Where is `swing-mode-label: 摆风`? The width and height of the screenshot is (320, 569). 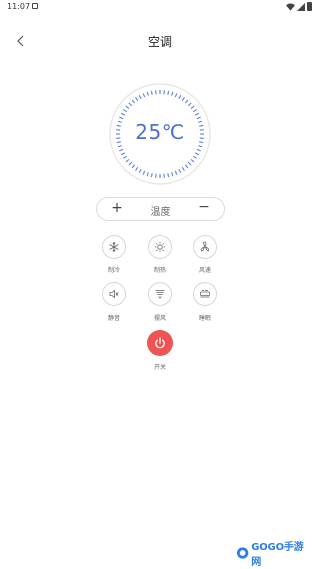
swing-mode-label: 摆风 is located at coordinates (159, 318).